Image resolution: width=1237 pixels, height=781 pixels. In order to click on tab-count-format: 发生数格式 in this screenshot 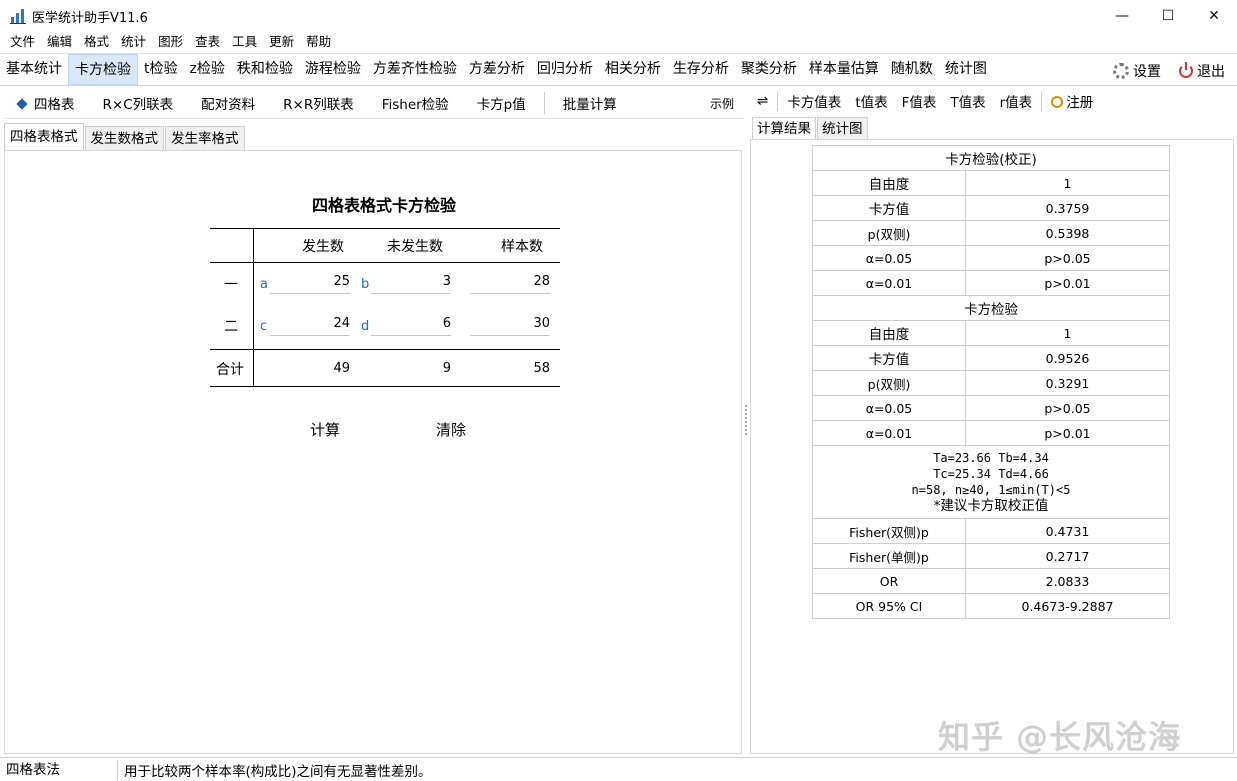, I will do `click(124, 138)`.